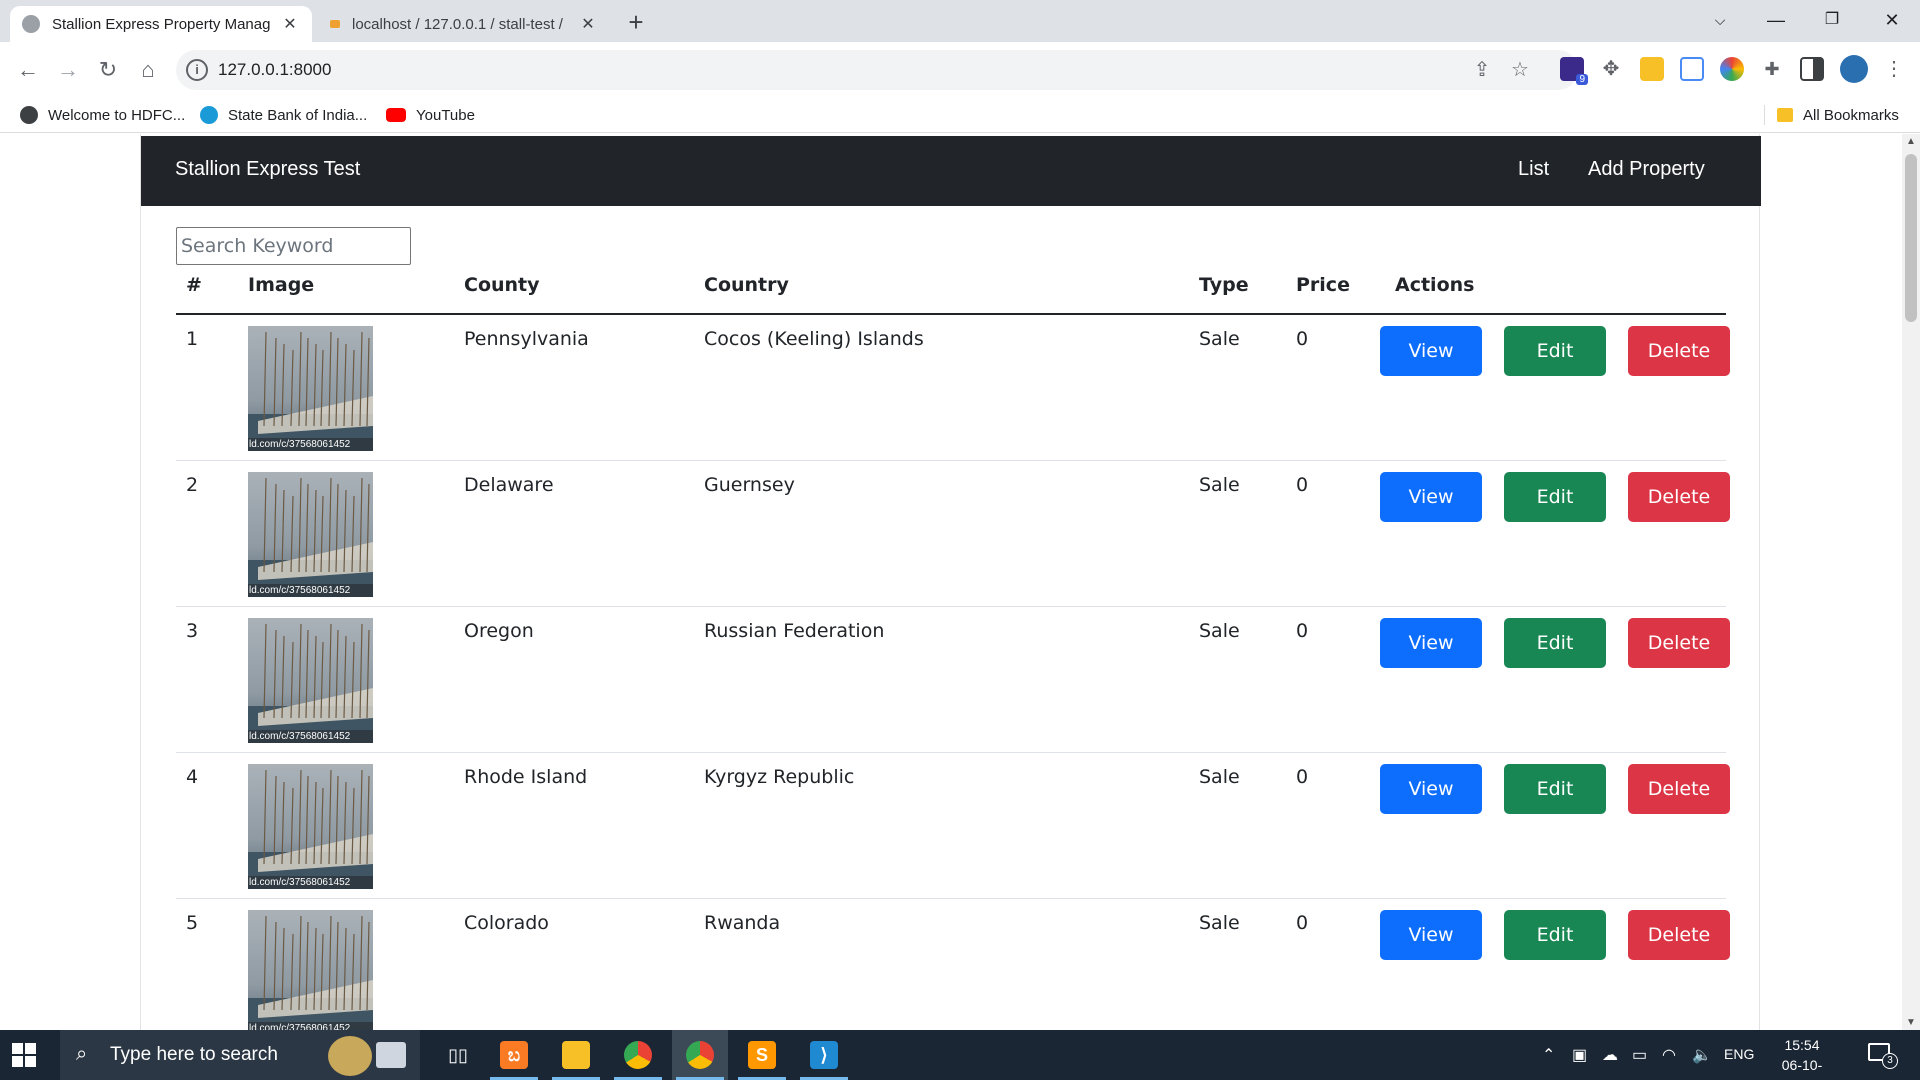  Describe the element at coordinates (1610, 1055) in the screenshot. I see `onedrive-cloud-icon: ☁` at that location.